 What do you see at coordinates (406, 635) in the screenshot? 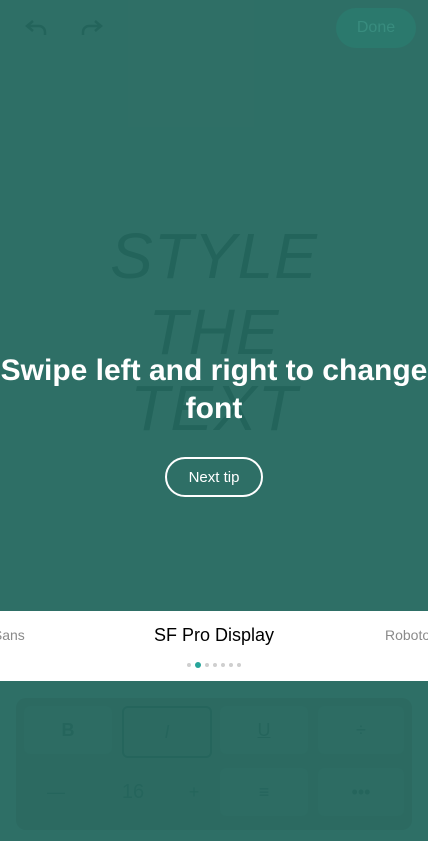
I see `font-option-next: Roboto` at bounding box center [406, 635].